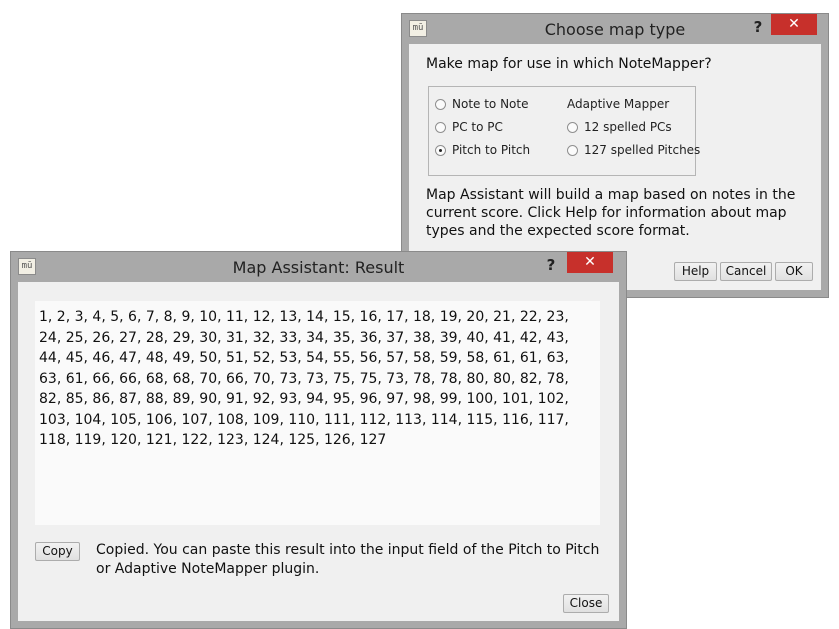  Describe the element at coordinates (490, 104) in the screenshot. I see `radio-label: Note to Note` at that location.